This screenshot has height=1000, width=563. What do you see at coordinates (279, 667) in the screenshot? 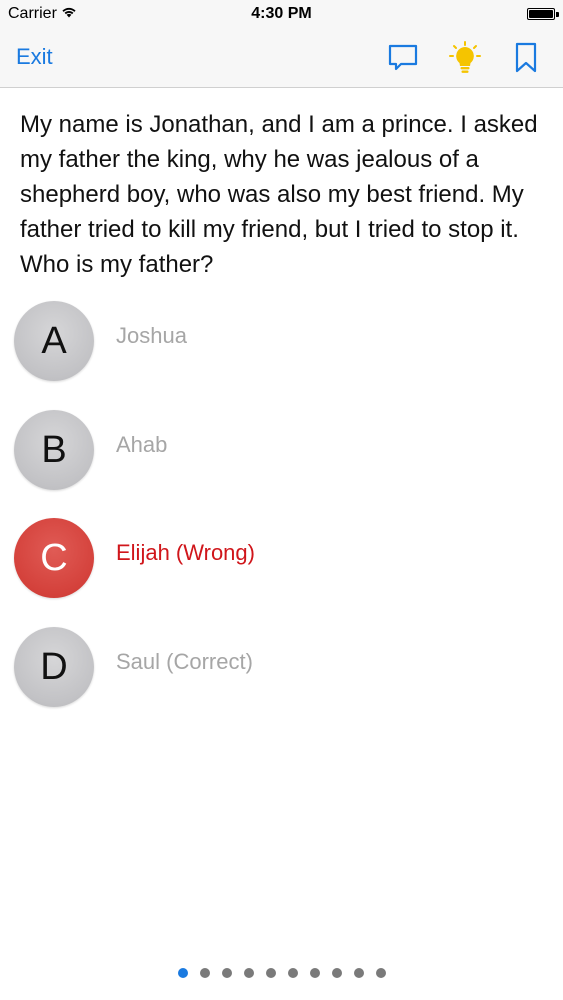
I see `answer-option-d: D Saul (Correct)` at bounding box center [279, 667].